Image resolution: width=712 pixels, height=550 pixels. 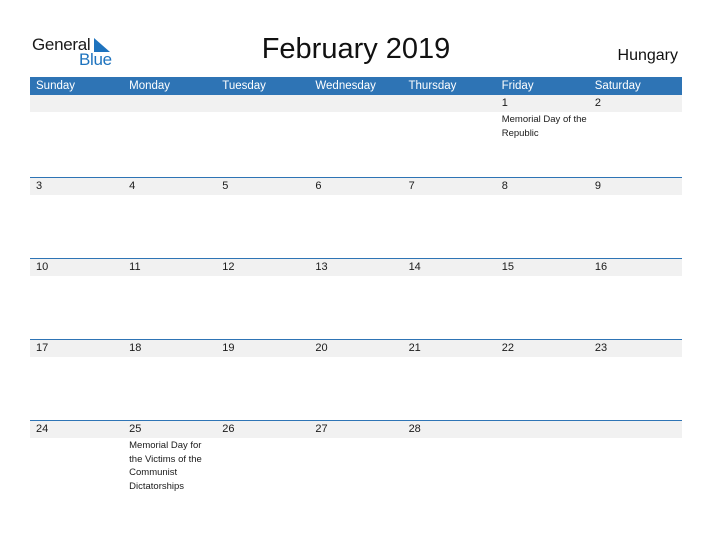 What do you see at coordinates (169, 299) in the screenshot?
I see `day-cell: 11` at bounding box center [169, 299].